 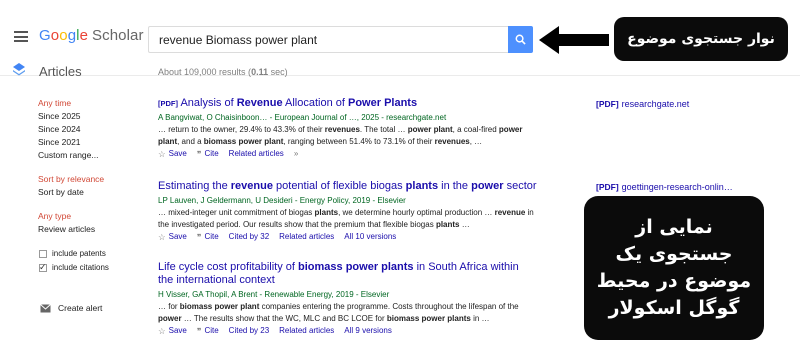 I want to click on create-alert-button: Create alert, so click(x=71, y=308).